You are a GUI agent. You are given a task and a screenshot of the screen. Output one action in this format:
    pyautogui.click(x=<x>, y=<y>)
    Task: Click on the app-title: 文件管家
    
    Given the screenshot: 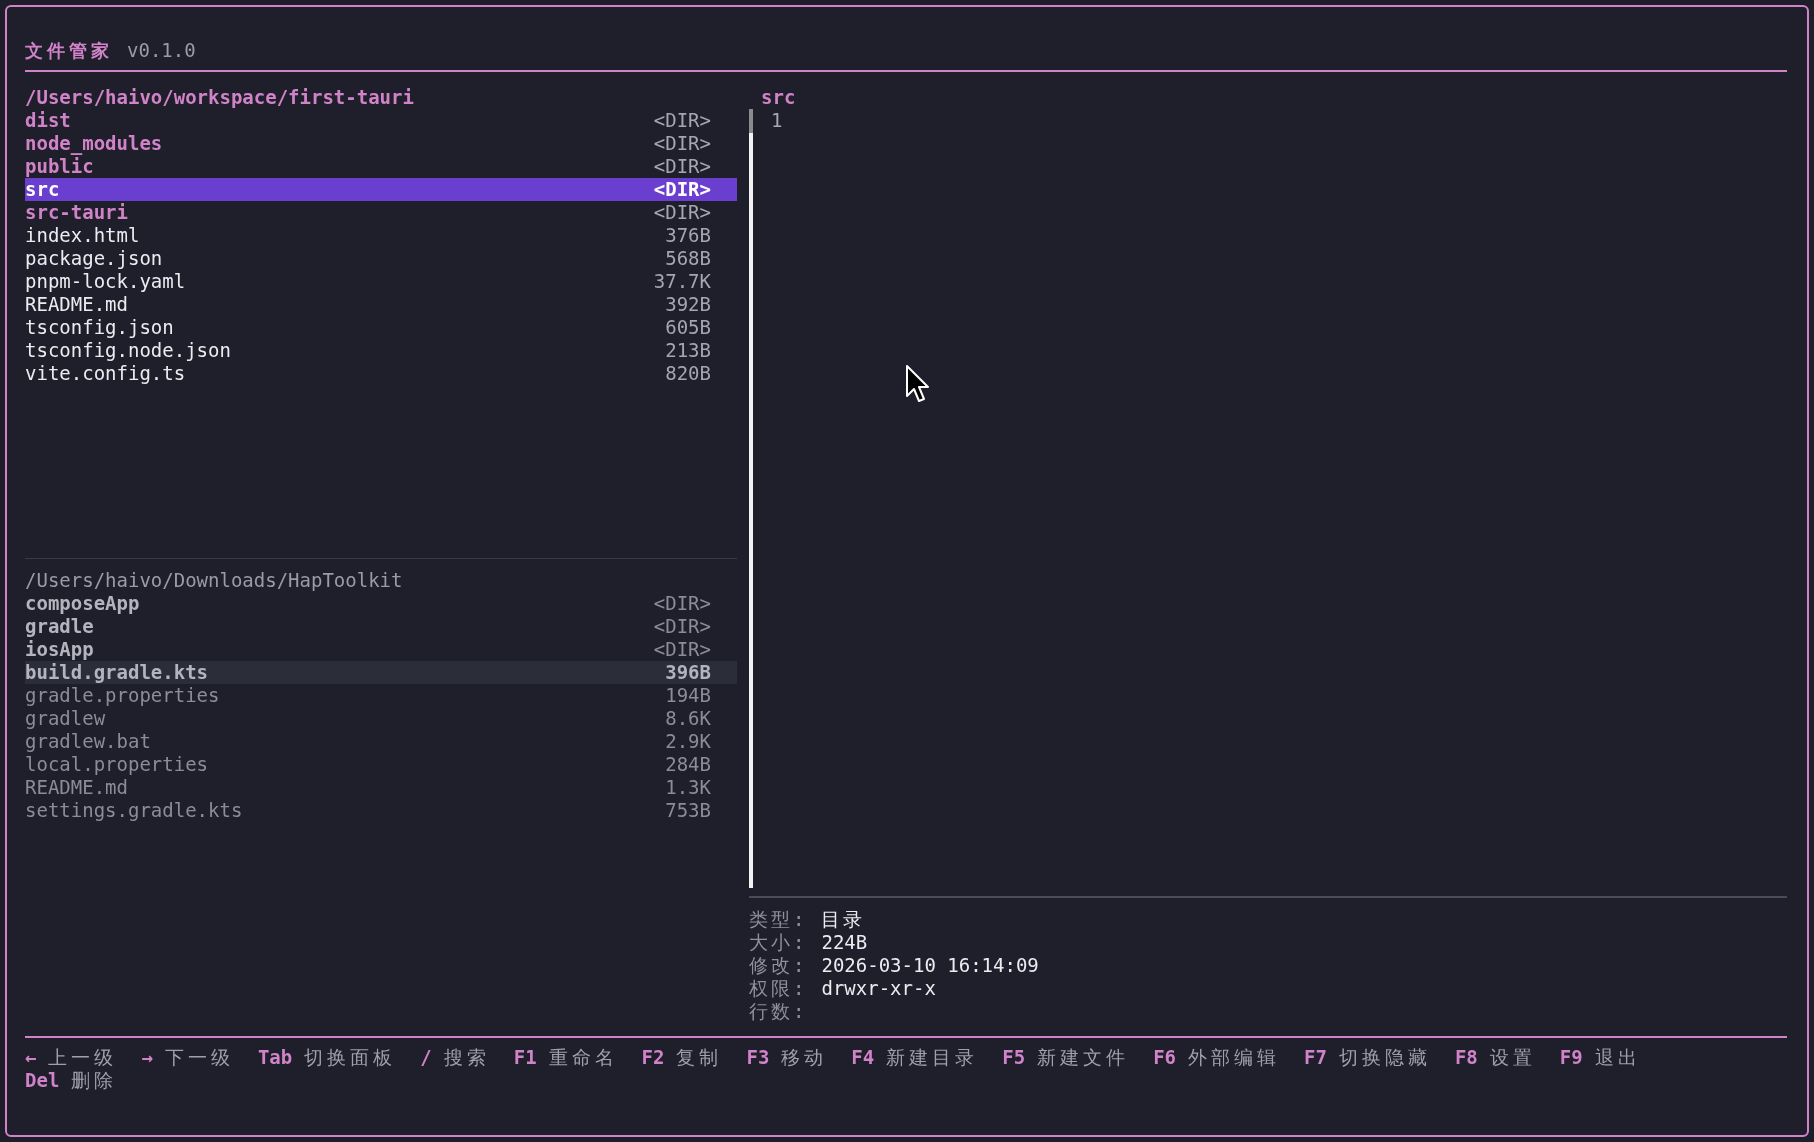 What is the action you would take?
    pyautogui.click(x=69, y=50)
    